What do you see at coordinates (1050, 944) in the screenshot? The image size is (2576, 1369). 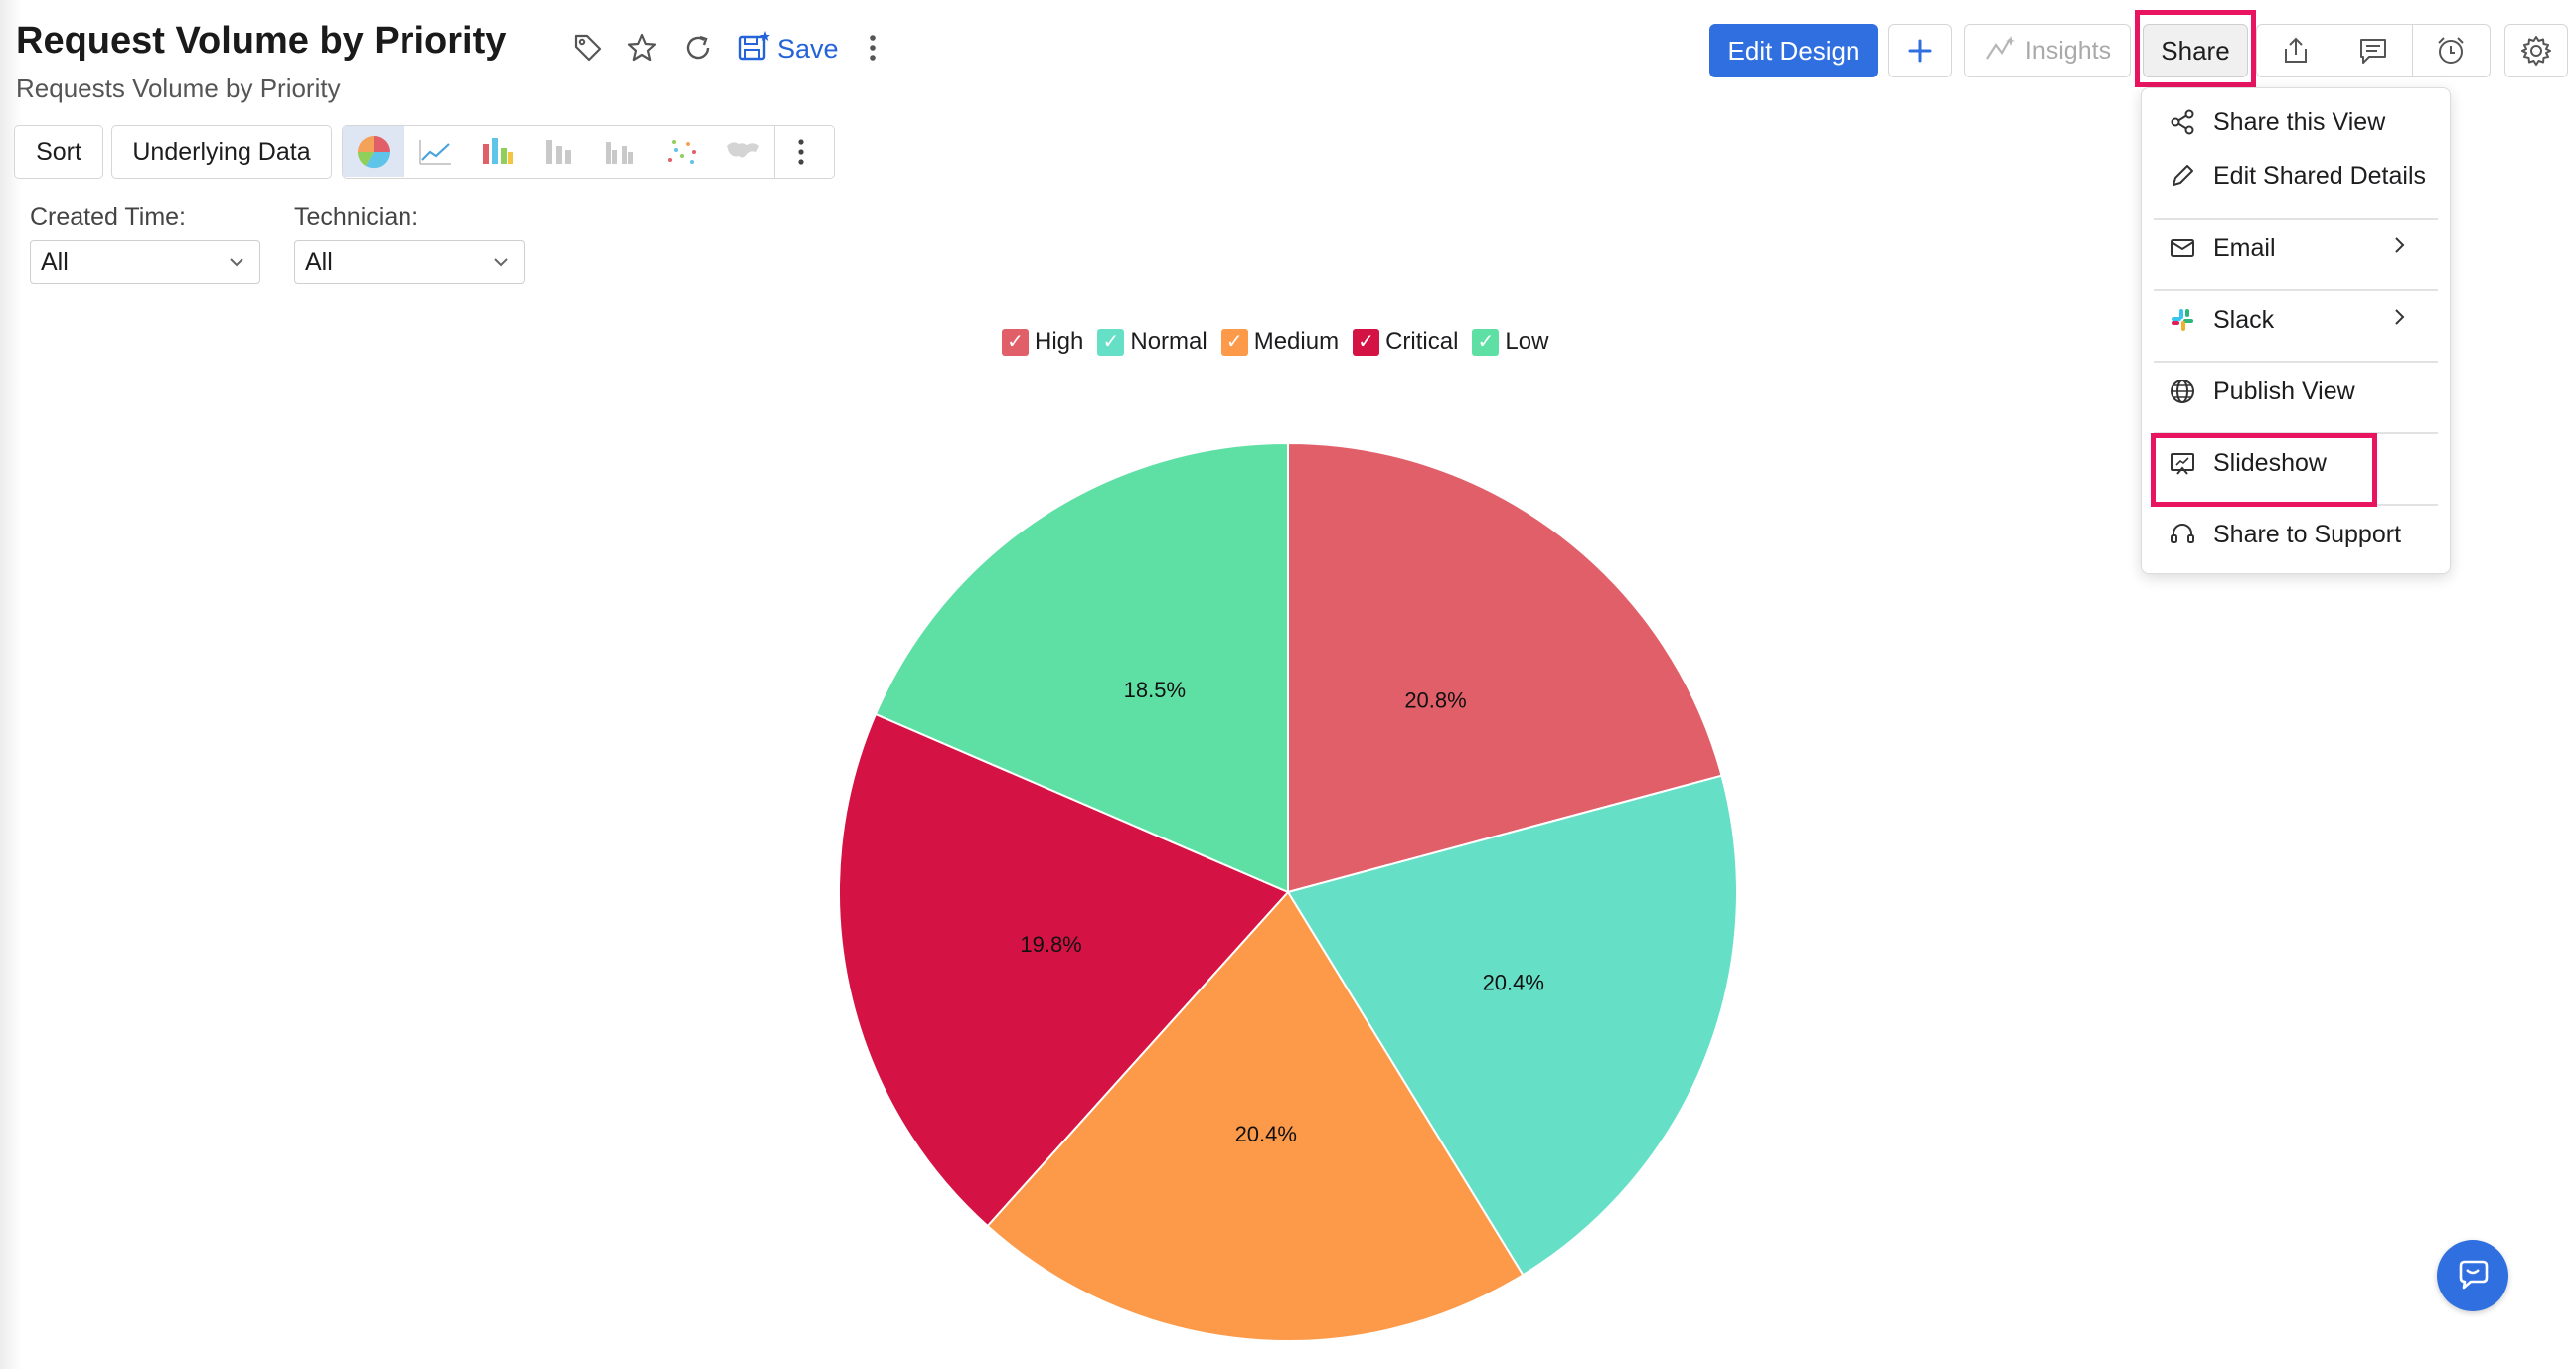 I see `pie-data-label: 19.8%` at bounding box center [1050, 944].